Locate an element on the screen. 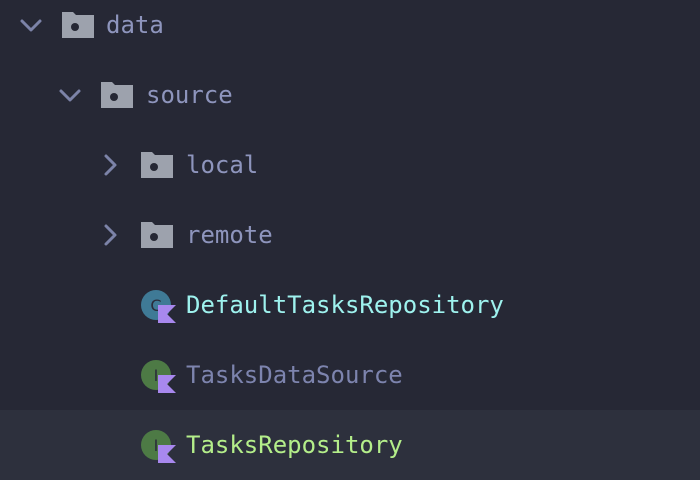 Image resolution: width=700 pixels, height=480 pixels. tree-item-tasks-data-source: I TasksDataSource is located at coordinates (350, 375).